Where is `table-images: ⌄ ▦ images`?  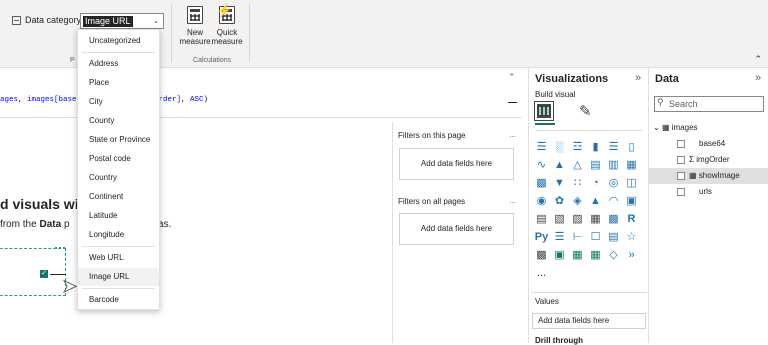
table-images: ⌄ ▦ images is located at coordinates (708, 128).